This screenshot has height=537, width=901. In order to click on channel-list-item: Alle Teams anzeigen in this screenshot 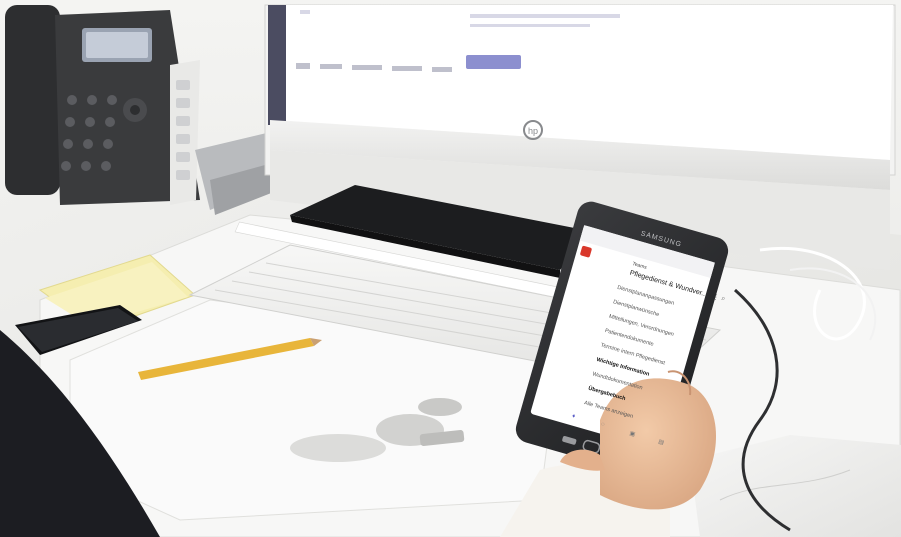, I will do `click(608, 410)`.